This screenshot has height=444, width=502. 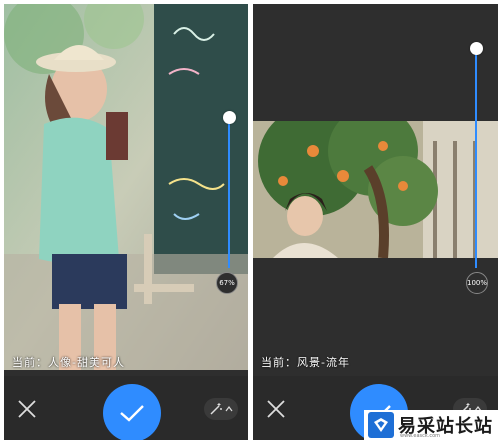 I want to click on shield-logo-icon, so click(x=381, y=425).